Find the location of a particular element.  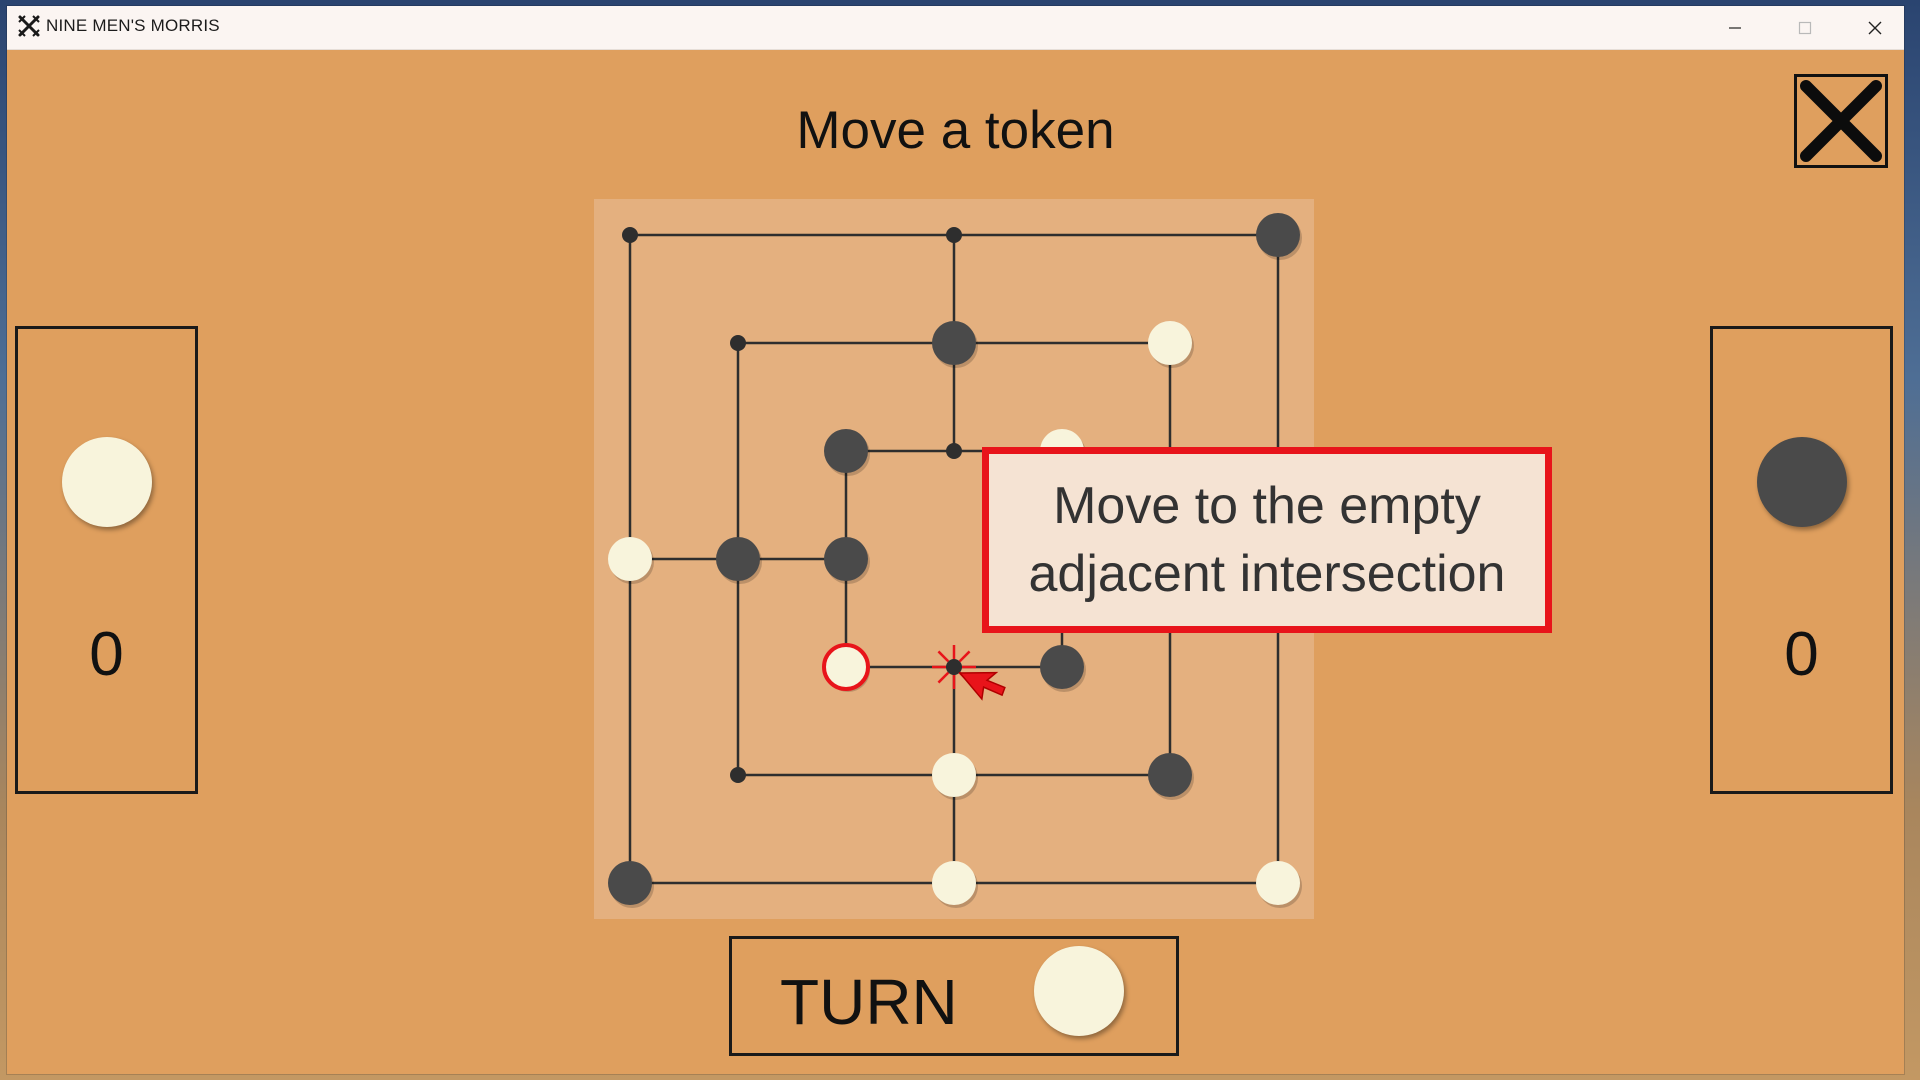

empty-point-ring1-top-left is located at coordinates (738, 343).